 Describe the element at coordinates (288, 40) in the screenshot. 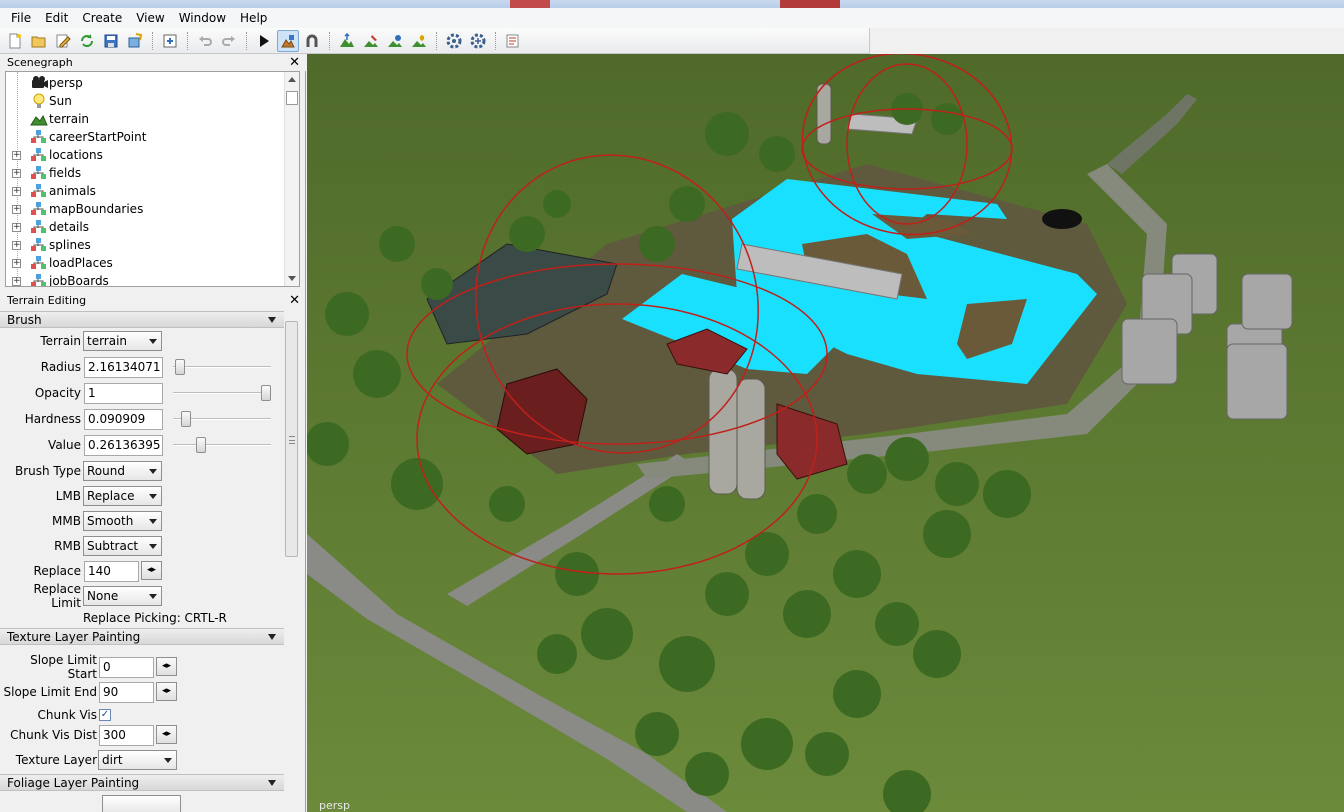

I see `terrain-tool-button` at that location.